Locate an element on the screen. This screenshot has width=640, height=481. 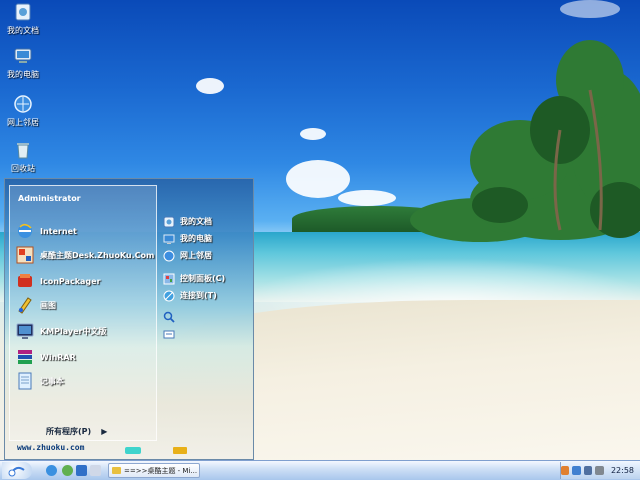
start-menu-link-control-panel: 控制面板(C) is located at coordinates (208, 278).